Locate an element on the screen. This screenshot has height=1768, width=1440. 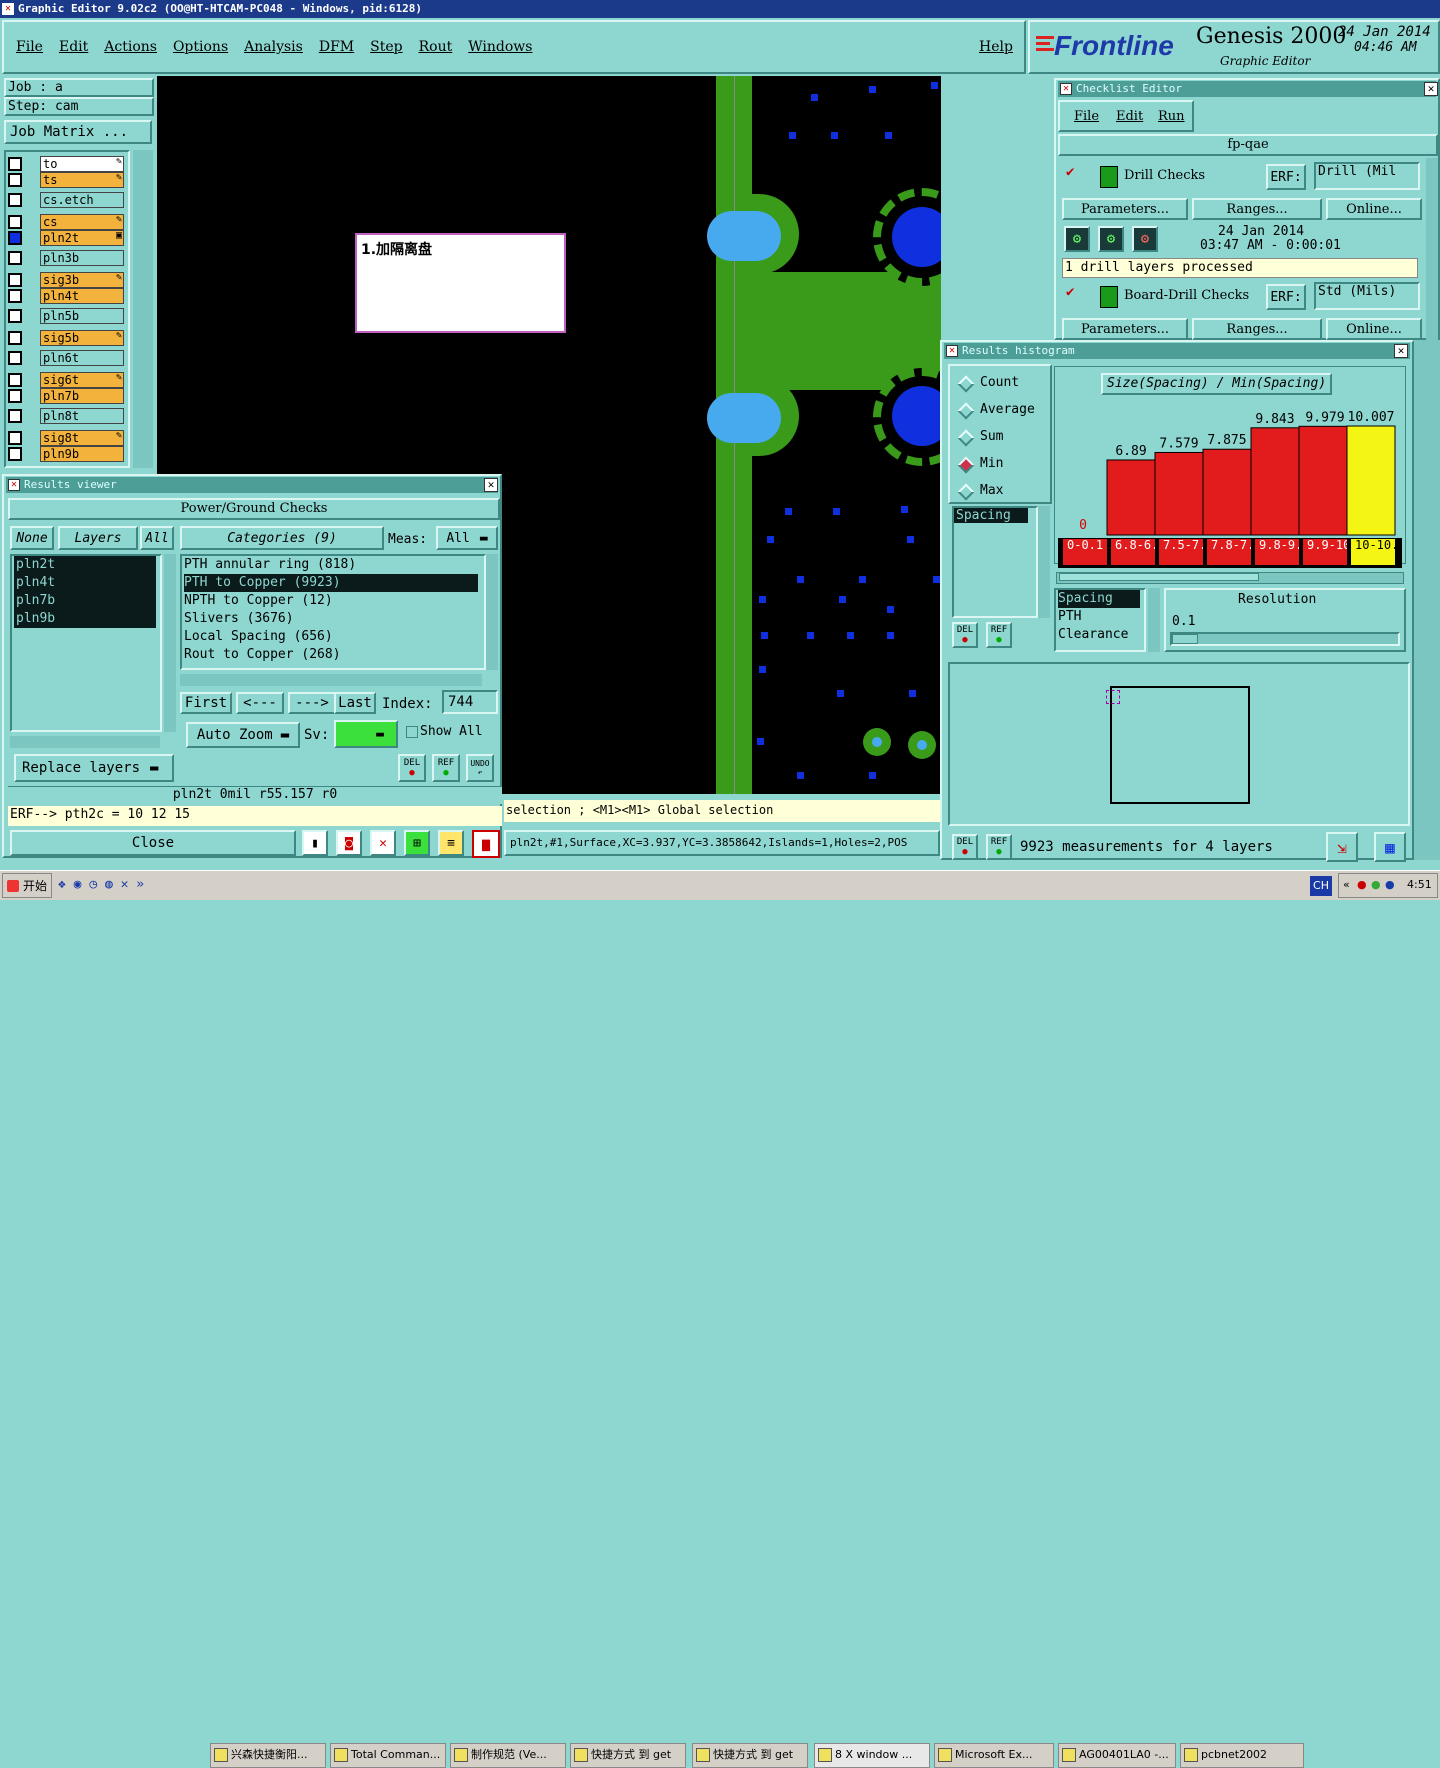
layer-row-pln4t: pln4t is located at coordinates (66, 296).